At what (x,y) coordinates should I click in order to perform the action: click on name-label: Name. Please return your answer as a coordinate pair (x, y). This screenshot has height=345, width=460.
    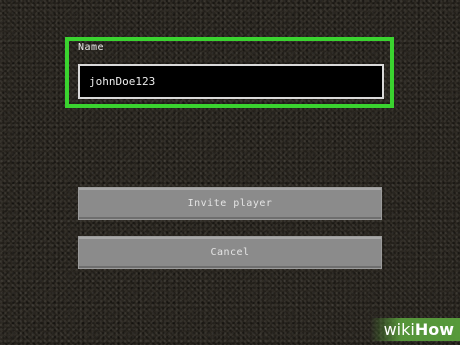
    Looking at the image, I should click on (91, 47).